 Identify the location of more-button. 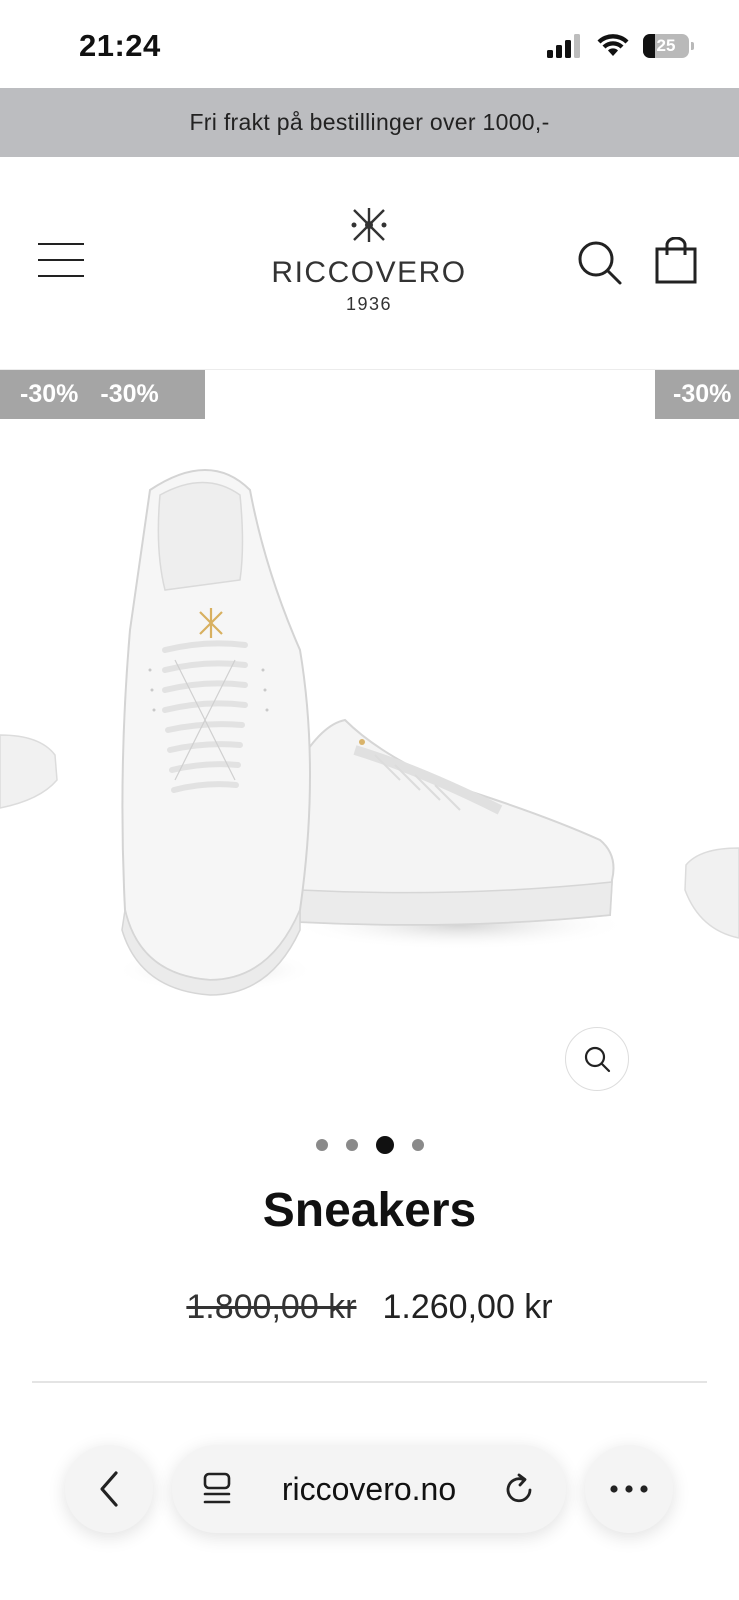
(629, 1489).